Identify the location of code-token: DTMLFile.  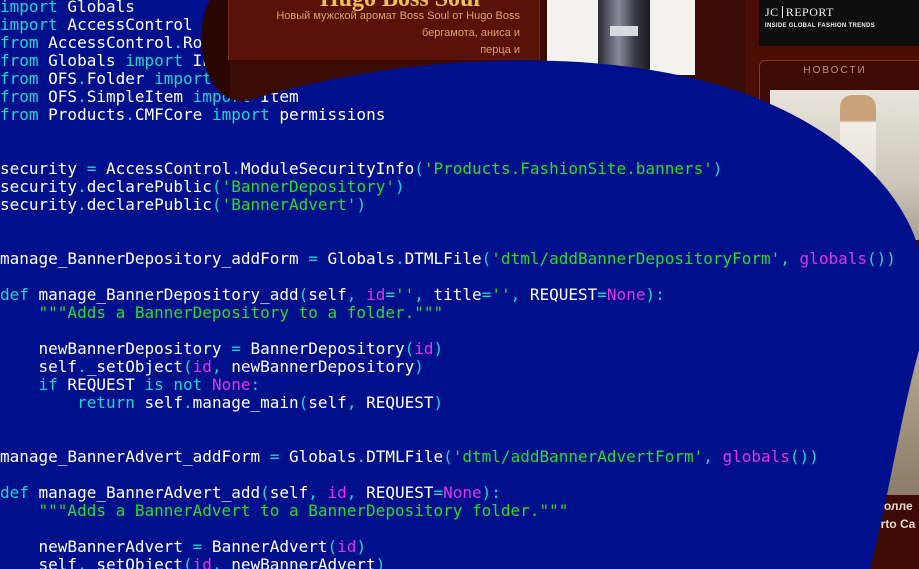
(405, 456).